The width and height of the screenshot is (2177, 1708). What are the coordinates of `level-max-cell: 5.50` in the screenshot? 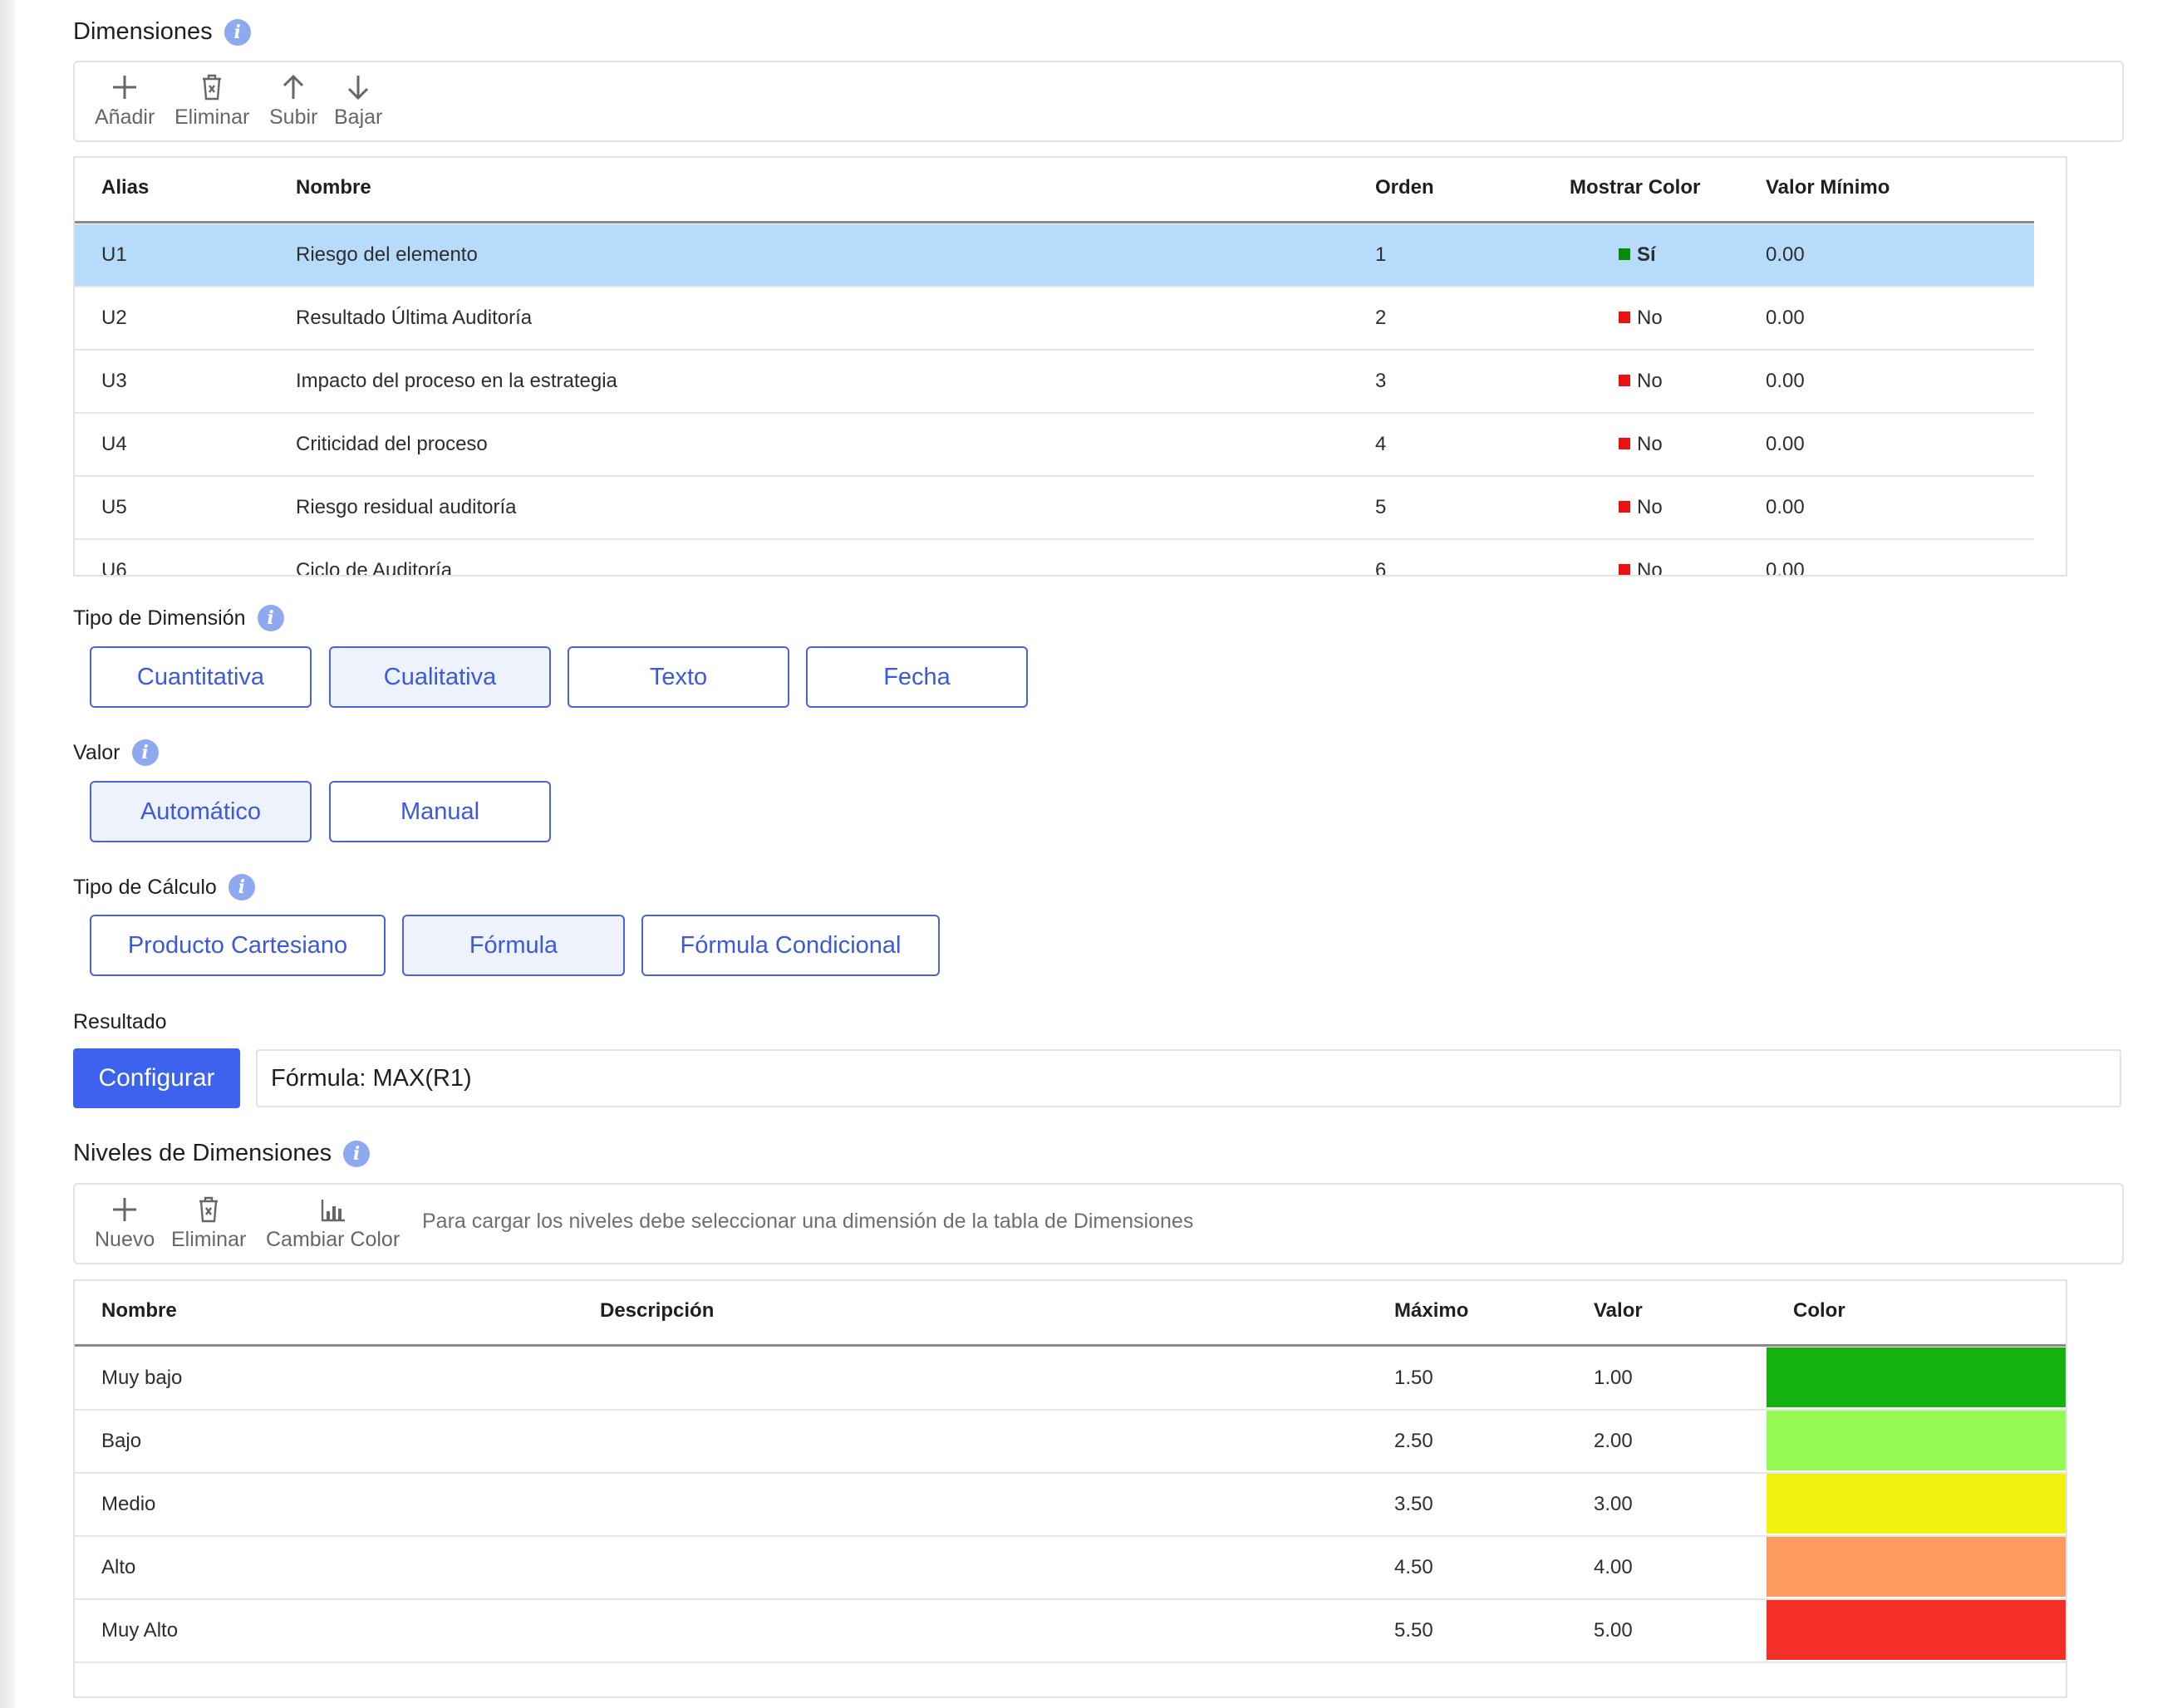 It's located at (1413, 1630).